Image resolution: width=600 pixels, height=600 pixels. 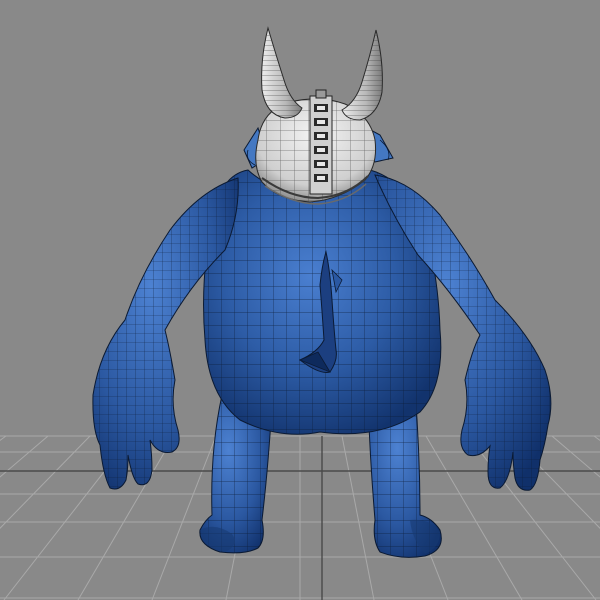 What do you see at coordinates (282, 72) in the screenshot?
I see `left-horn` at bounding box center [282, 72].